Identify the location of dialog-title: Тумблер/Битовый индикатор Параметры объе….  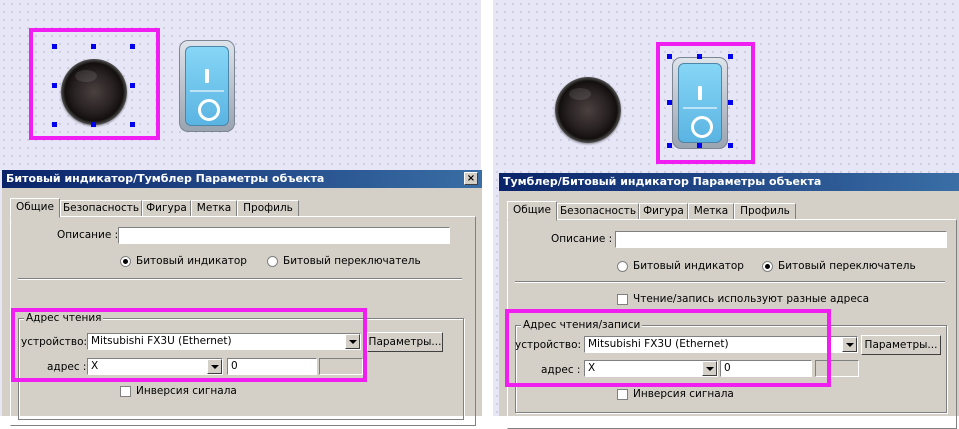
(729, 182).